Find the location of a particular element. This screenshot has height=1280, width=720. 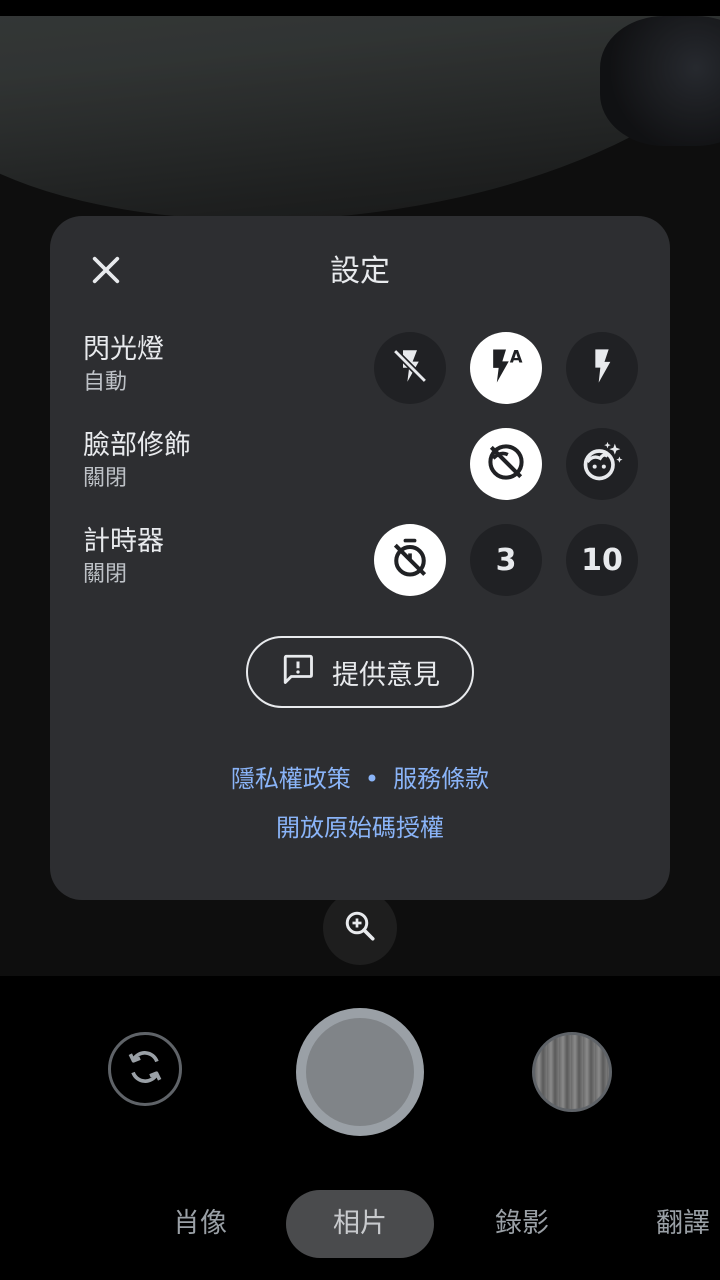

face-retouch-value: 關閉 is located at coordinates (105, 478).